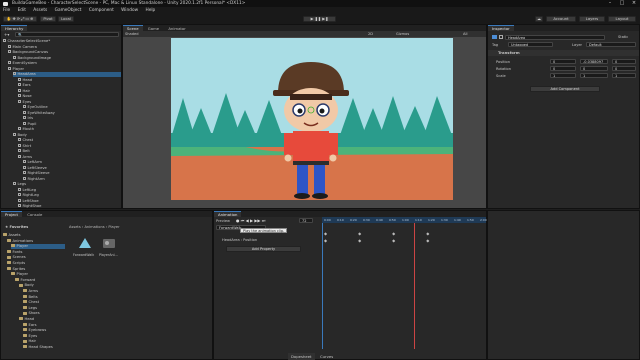 This screenshot has width=640, height=360. What do you see at coordinates (69, 102) in the screenshot?
I see `hierarchy-row: Eyes` at bounding box center [69, 102].